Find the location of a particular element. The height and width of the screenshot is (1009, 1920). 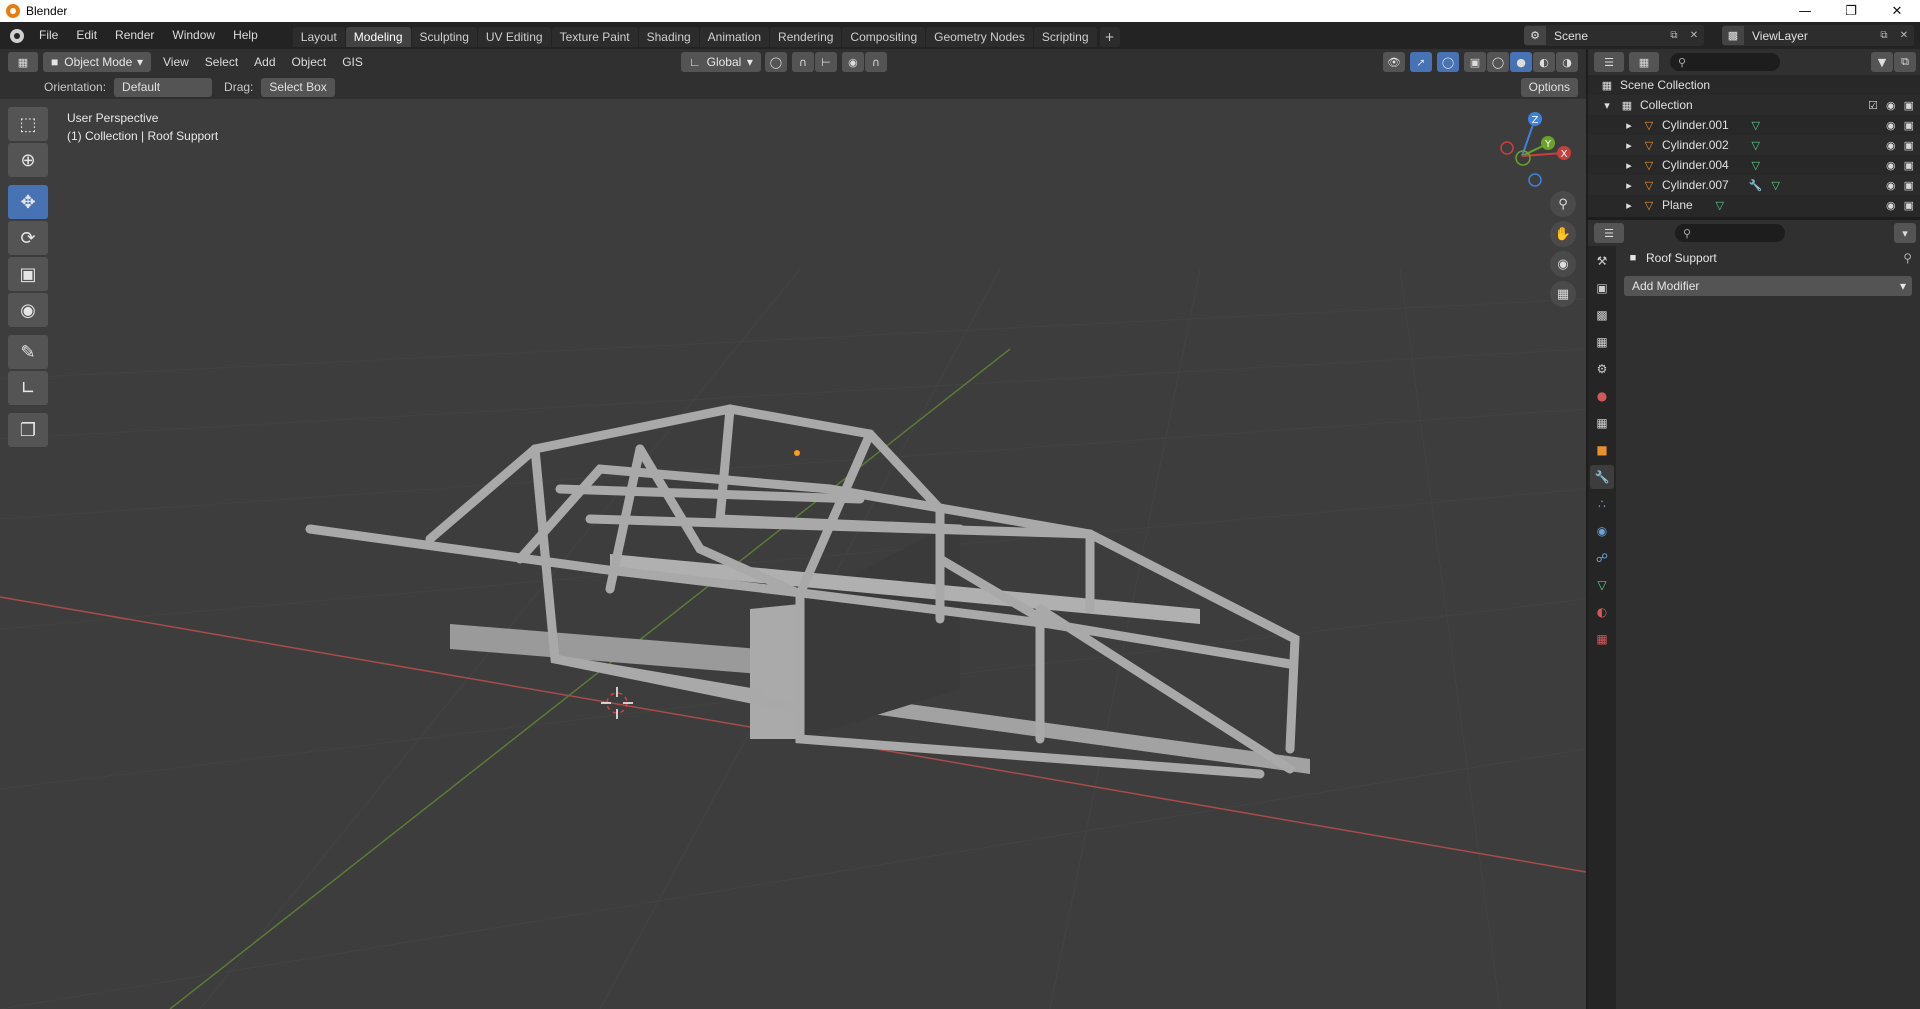

view-layer-name: ViewLayer is located at coordinates (1809, 36).